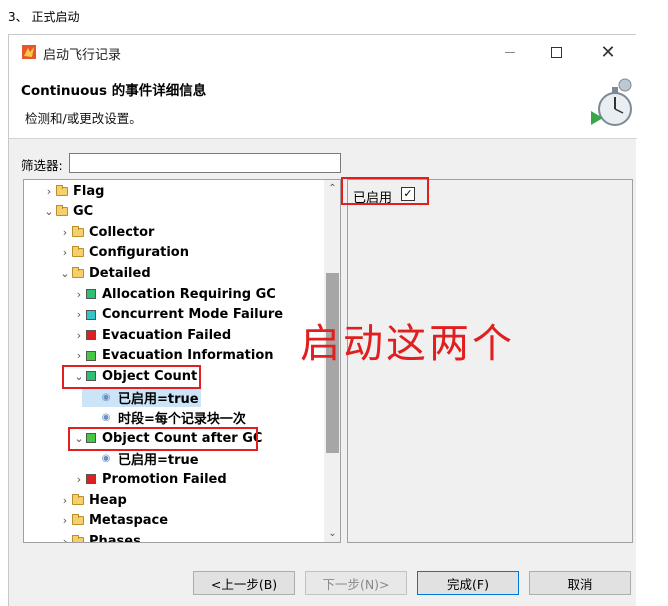  What do you see at coordinates (83, 118) in the screenshot?
I see `banner-subtitle: 检测和/或更改设置。` at bounding box center [83, 118].